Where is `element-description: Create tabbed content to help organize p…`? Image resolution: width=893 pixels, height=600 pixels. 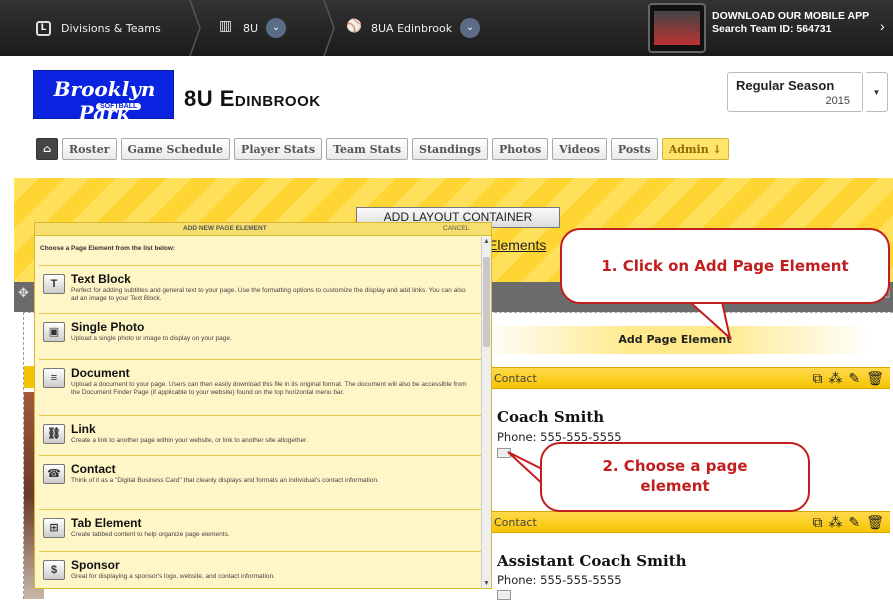 element-description: Create tabbed content to help organize p… is located at coordinates (150, 534).